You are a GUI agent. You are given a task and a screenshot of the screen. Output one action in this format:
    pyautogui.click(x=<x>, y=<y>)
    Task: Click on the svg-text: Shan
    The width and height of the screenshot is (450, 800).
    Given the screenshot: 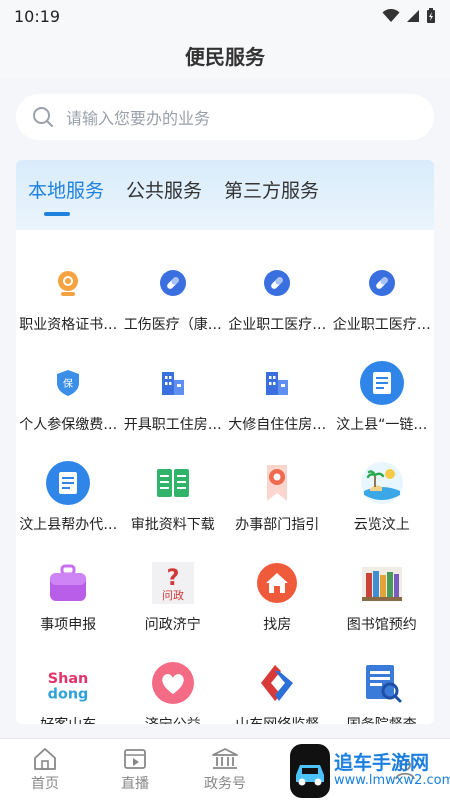 What is the action you would take?
    pyautogui.click(x=68, y=679)
    